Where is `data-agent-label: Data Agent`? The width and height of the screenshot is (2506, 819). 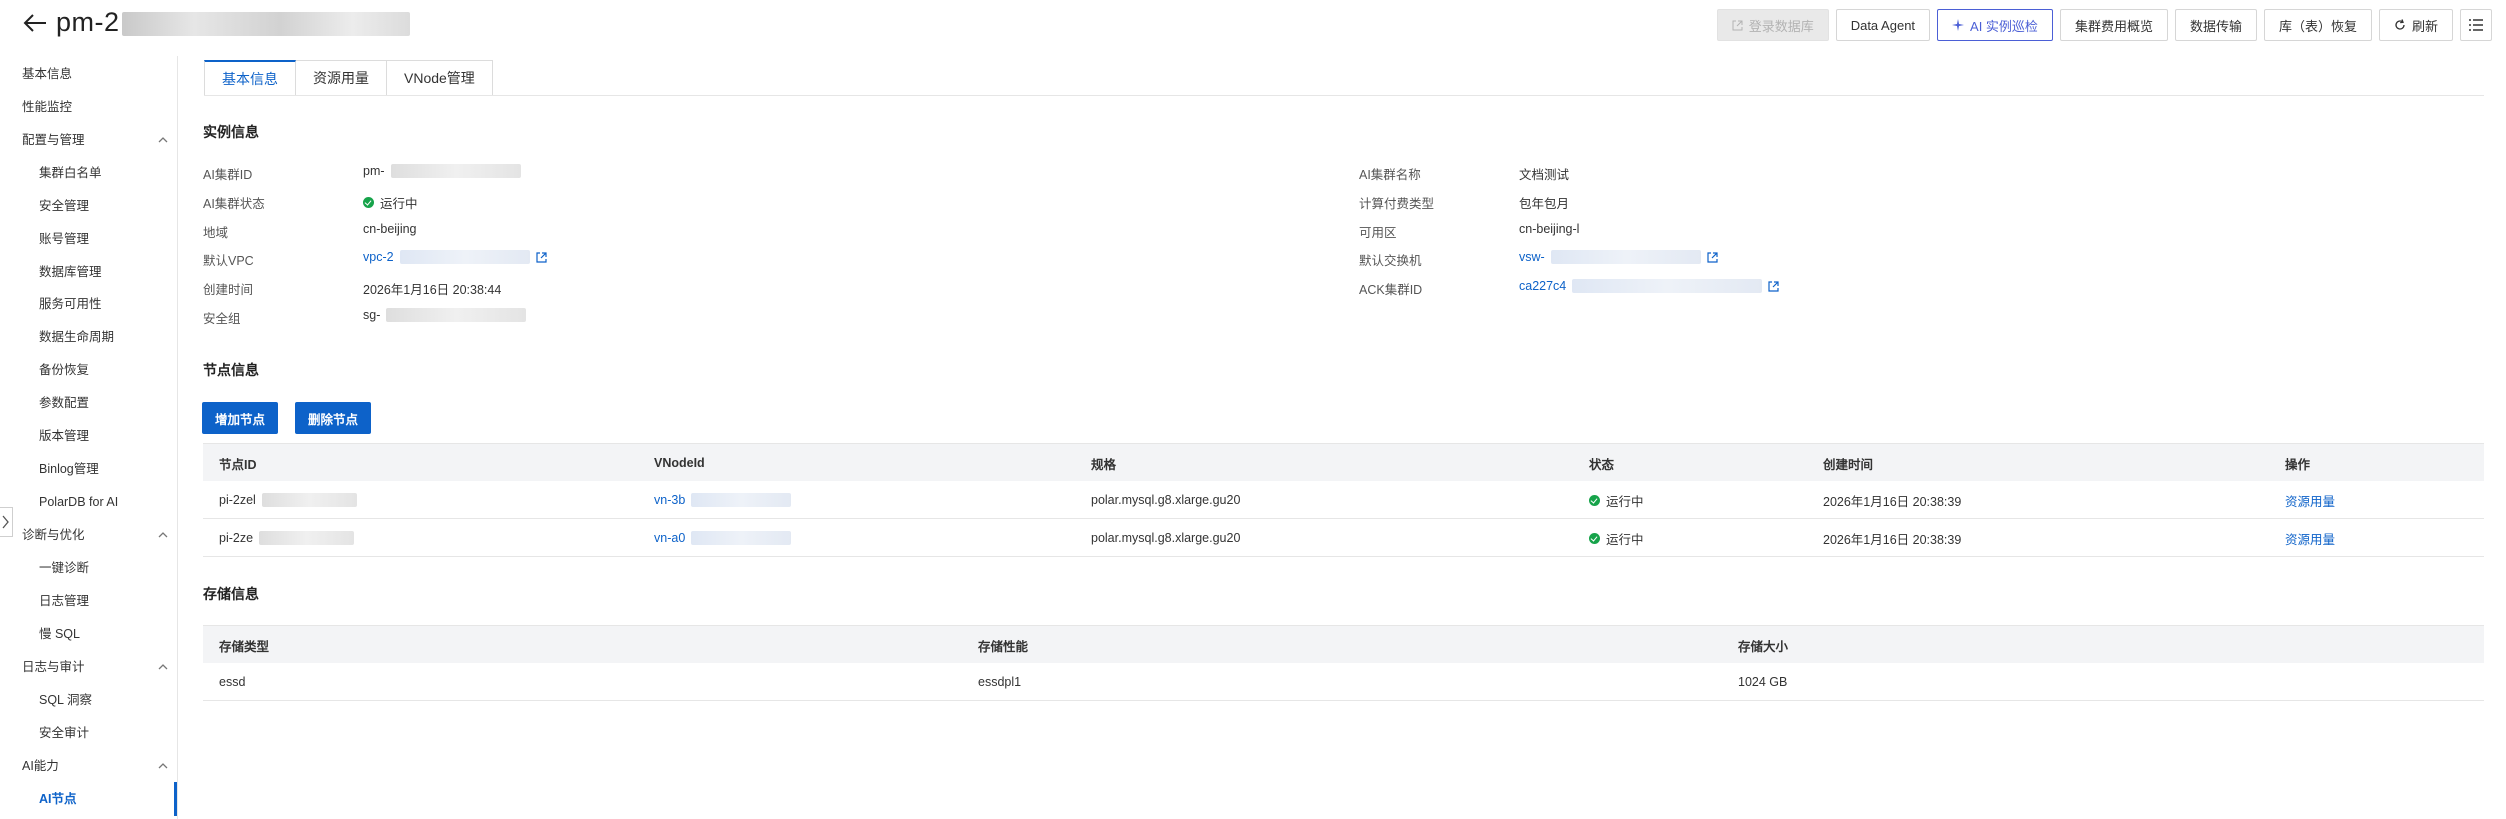
data-agent-label: Data Agent is located at coordinates (1883, 25).